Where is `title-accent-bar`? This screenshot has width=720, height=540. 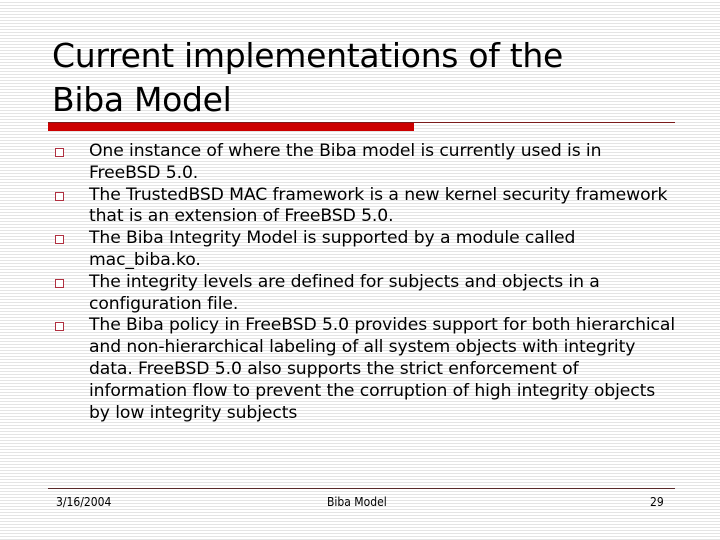
title-accent-bar is located at coordinates (231, 127).